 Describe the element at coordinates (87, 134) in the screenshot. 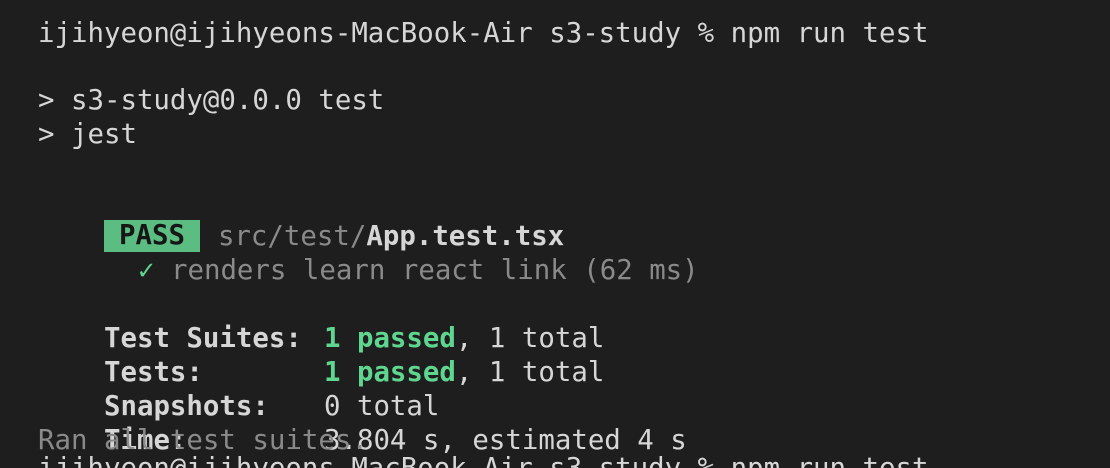

I see `jest-command-line: > jest` at that location.